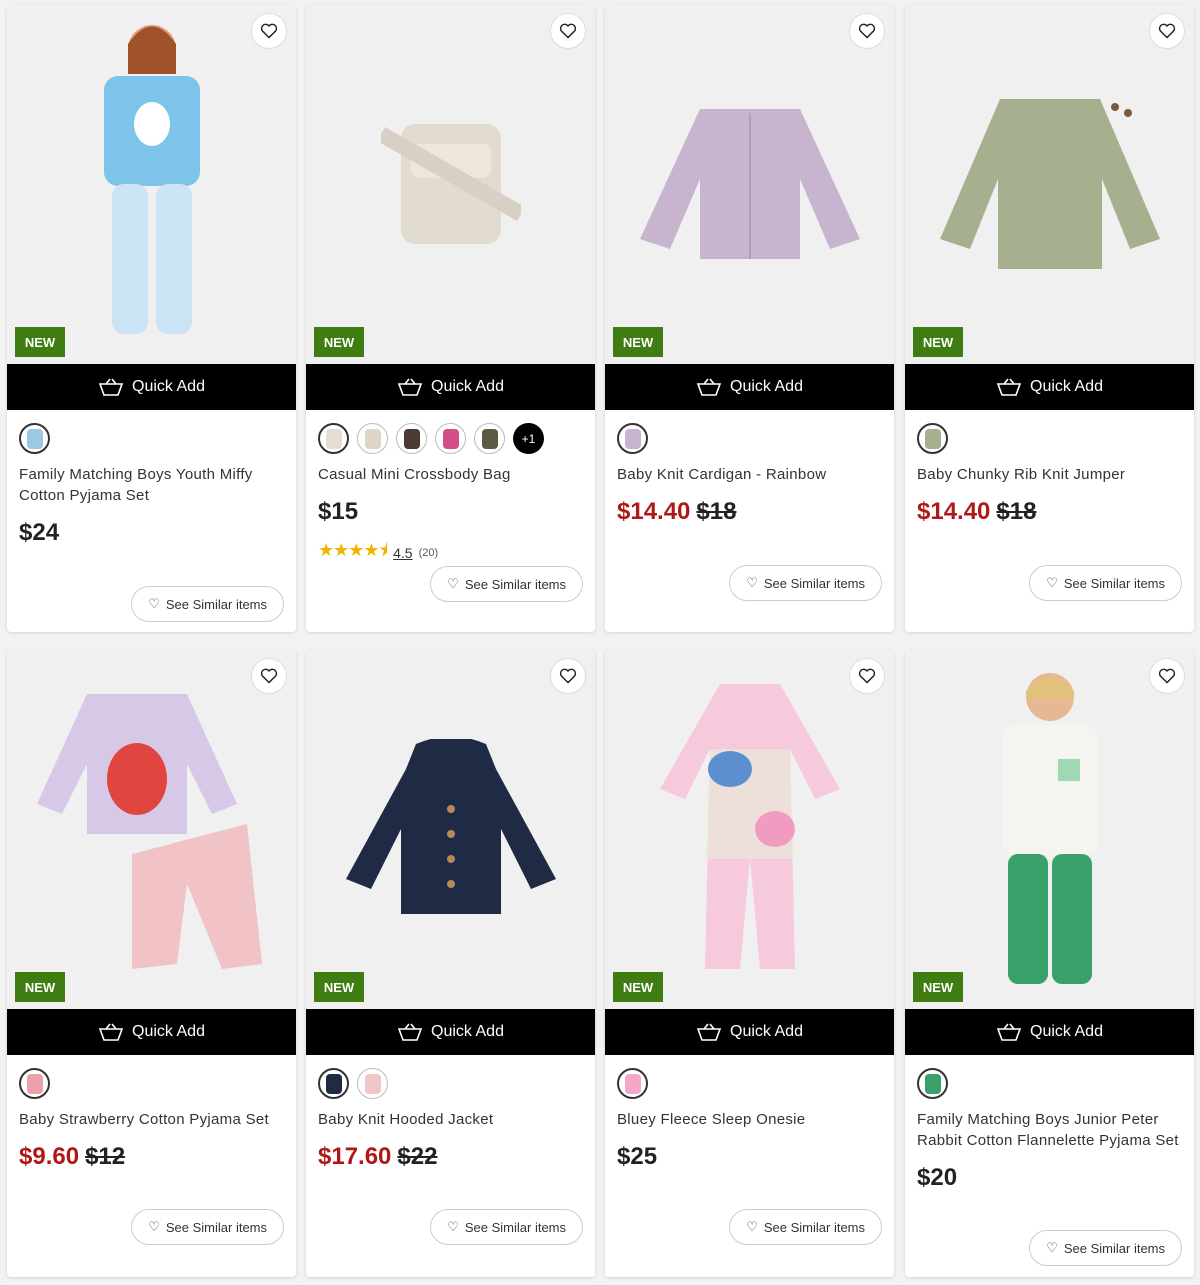  Describe the element at coordinates (403, 553) in the screenshot. I see `rating-value: 4.5` at that location.